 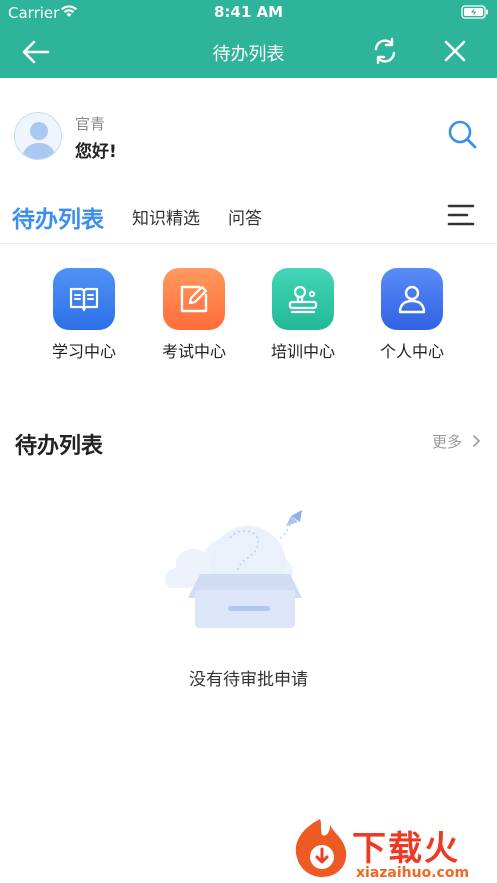 I want to click on tab-bar: 待办列表 知识精选 问答, so click(x=248, y=217).